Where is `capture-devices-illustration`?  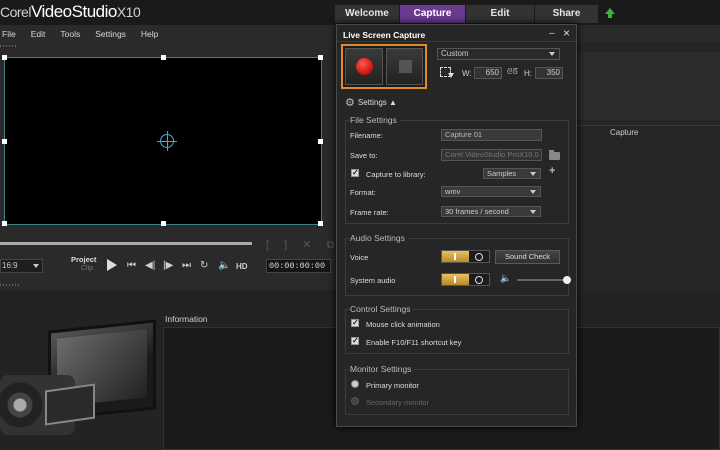 capture-devices-illustration is located at coordinates (80, 384).